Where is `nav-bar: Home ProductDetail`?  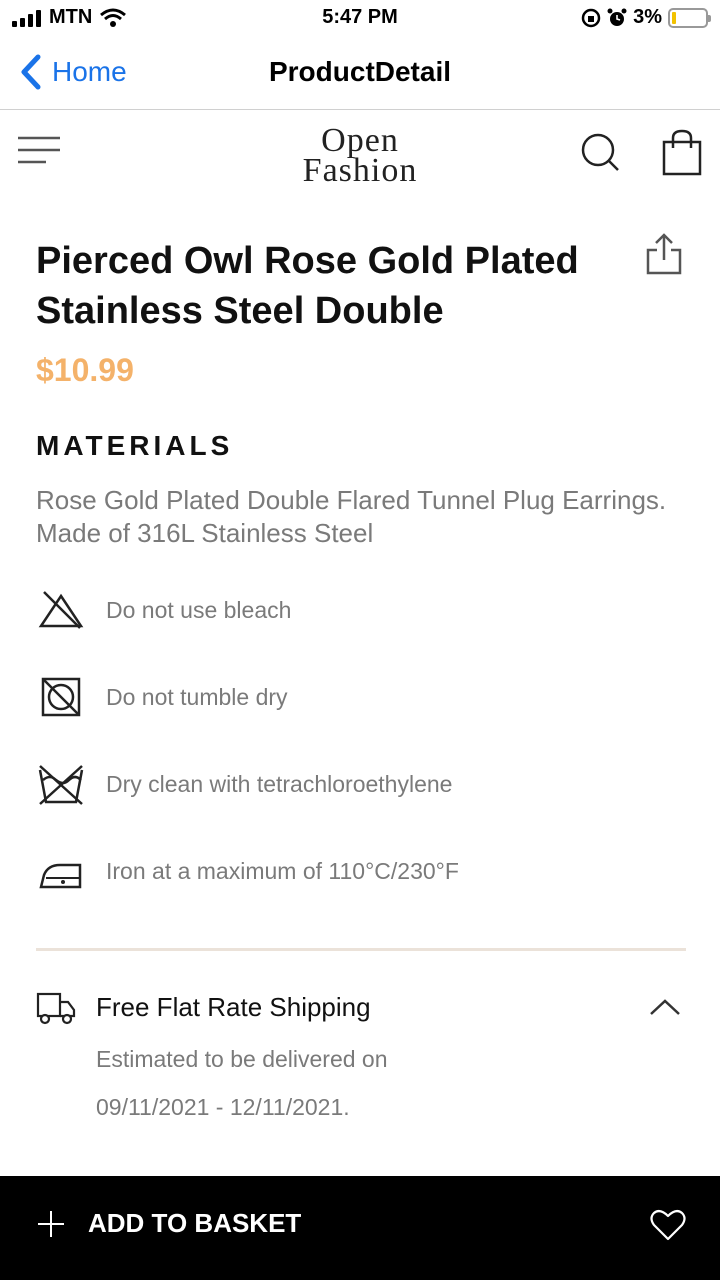 nav-bar: Home ProductDetail is located at coordinates (360, 74).